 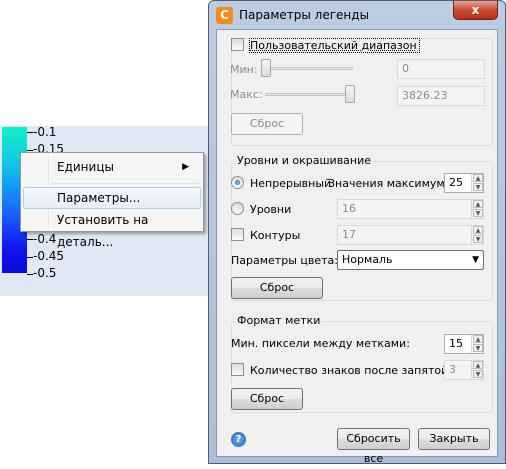 What do you see at coordinates (464, 344) in the screenshot?
I see `min-pixels-stepper: 15 ▲ ▼` at bounding box center [464, 344].